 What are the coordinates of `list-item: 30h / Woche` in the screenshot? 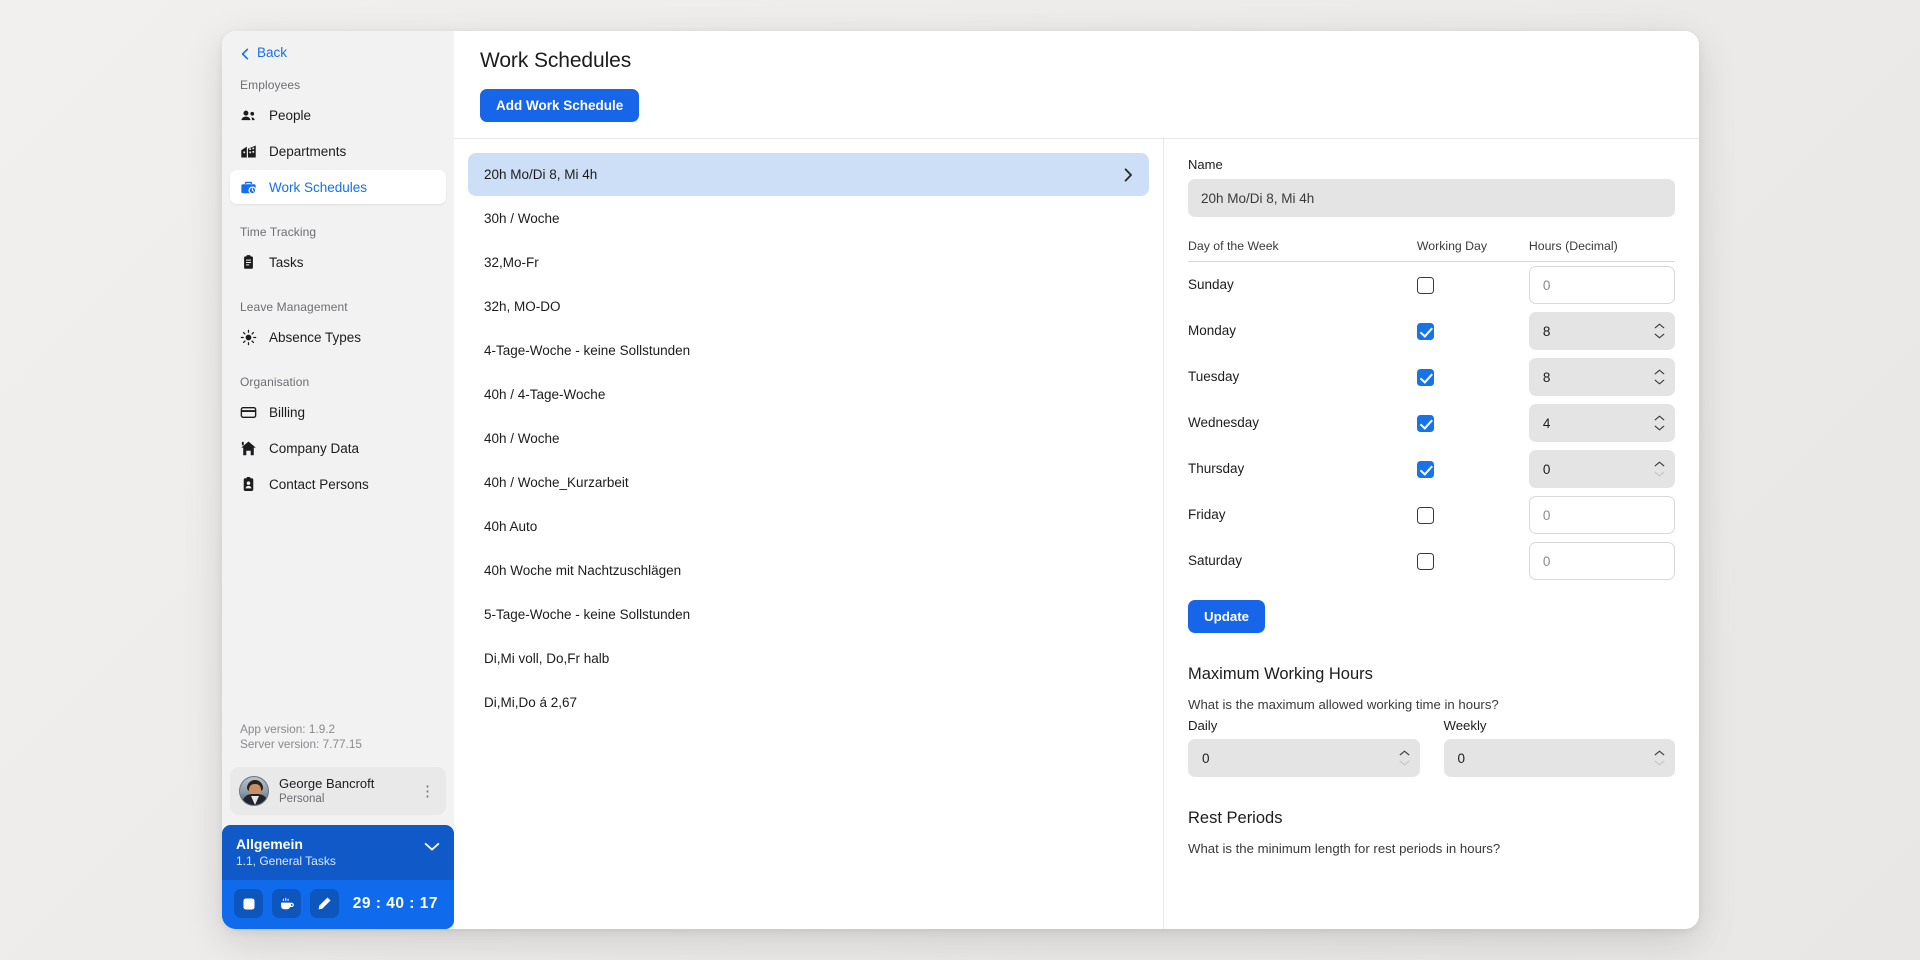 It's located at (808, 218).